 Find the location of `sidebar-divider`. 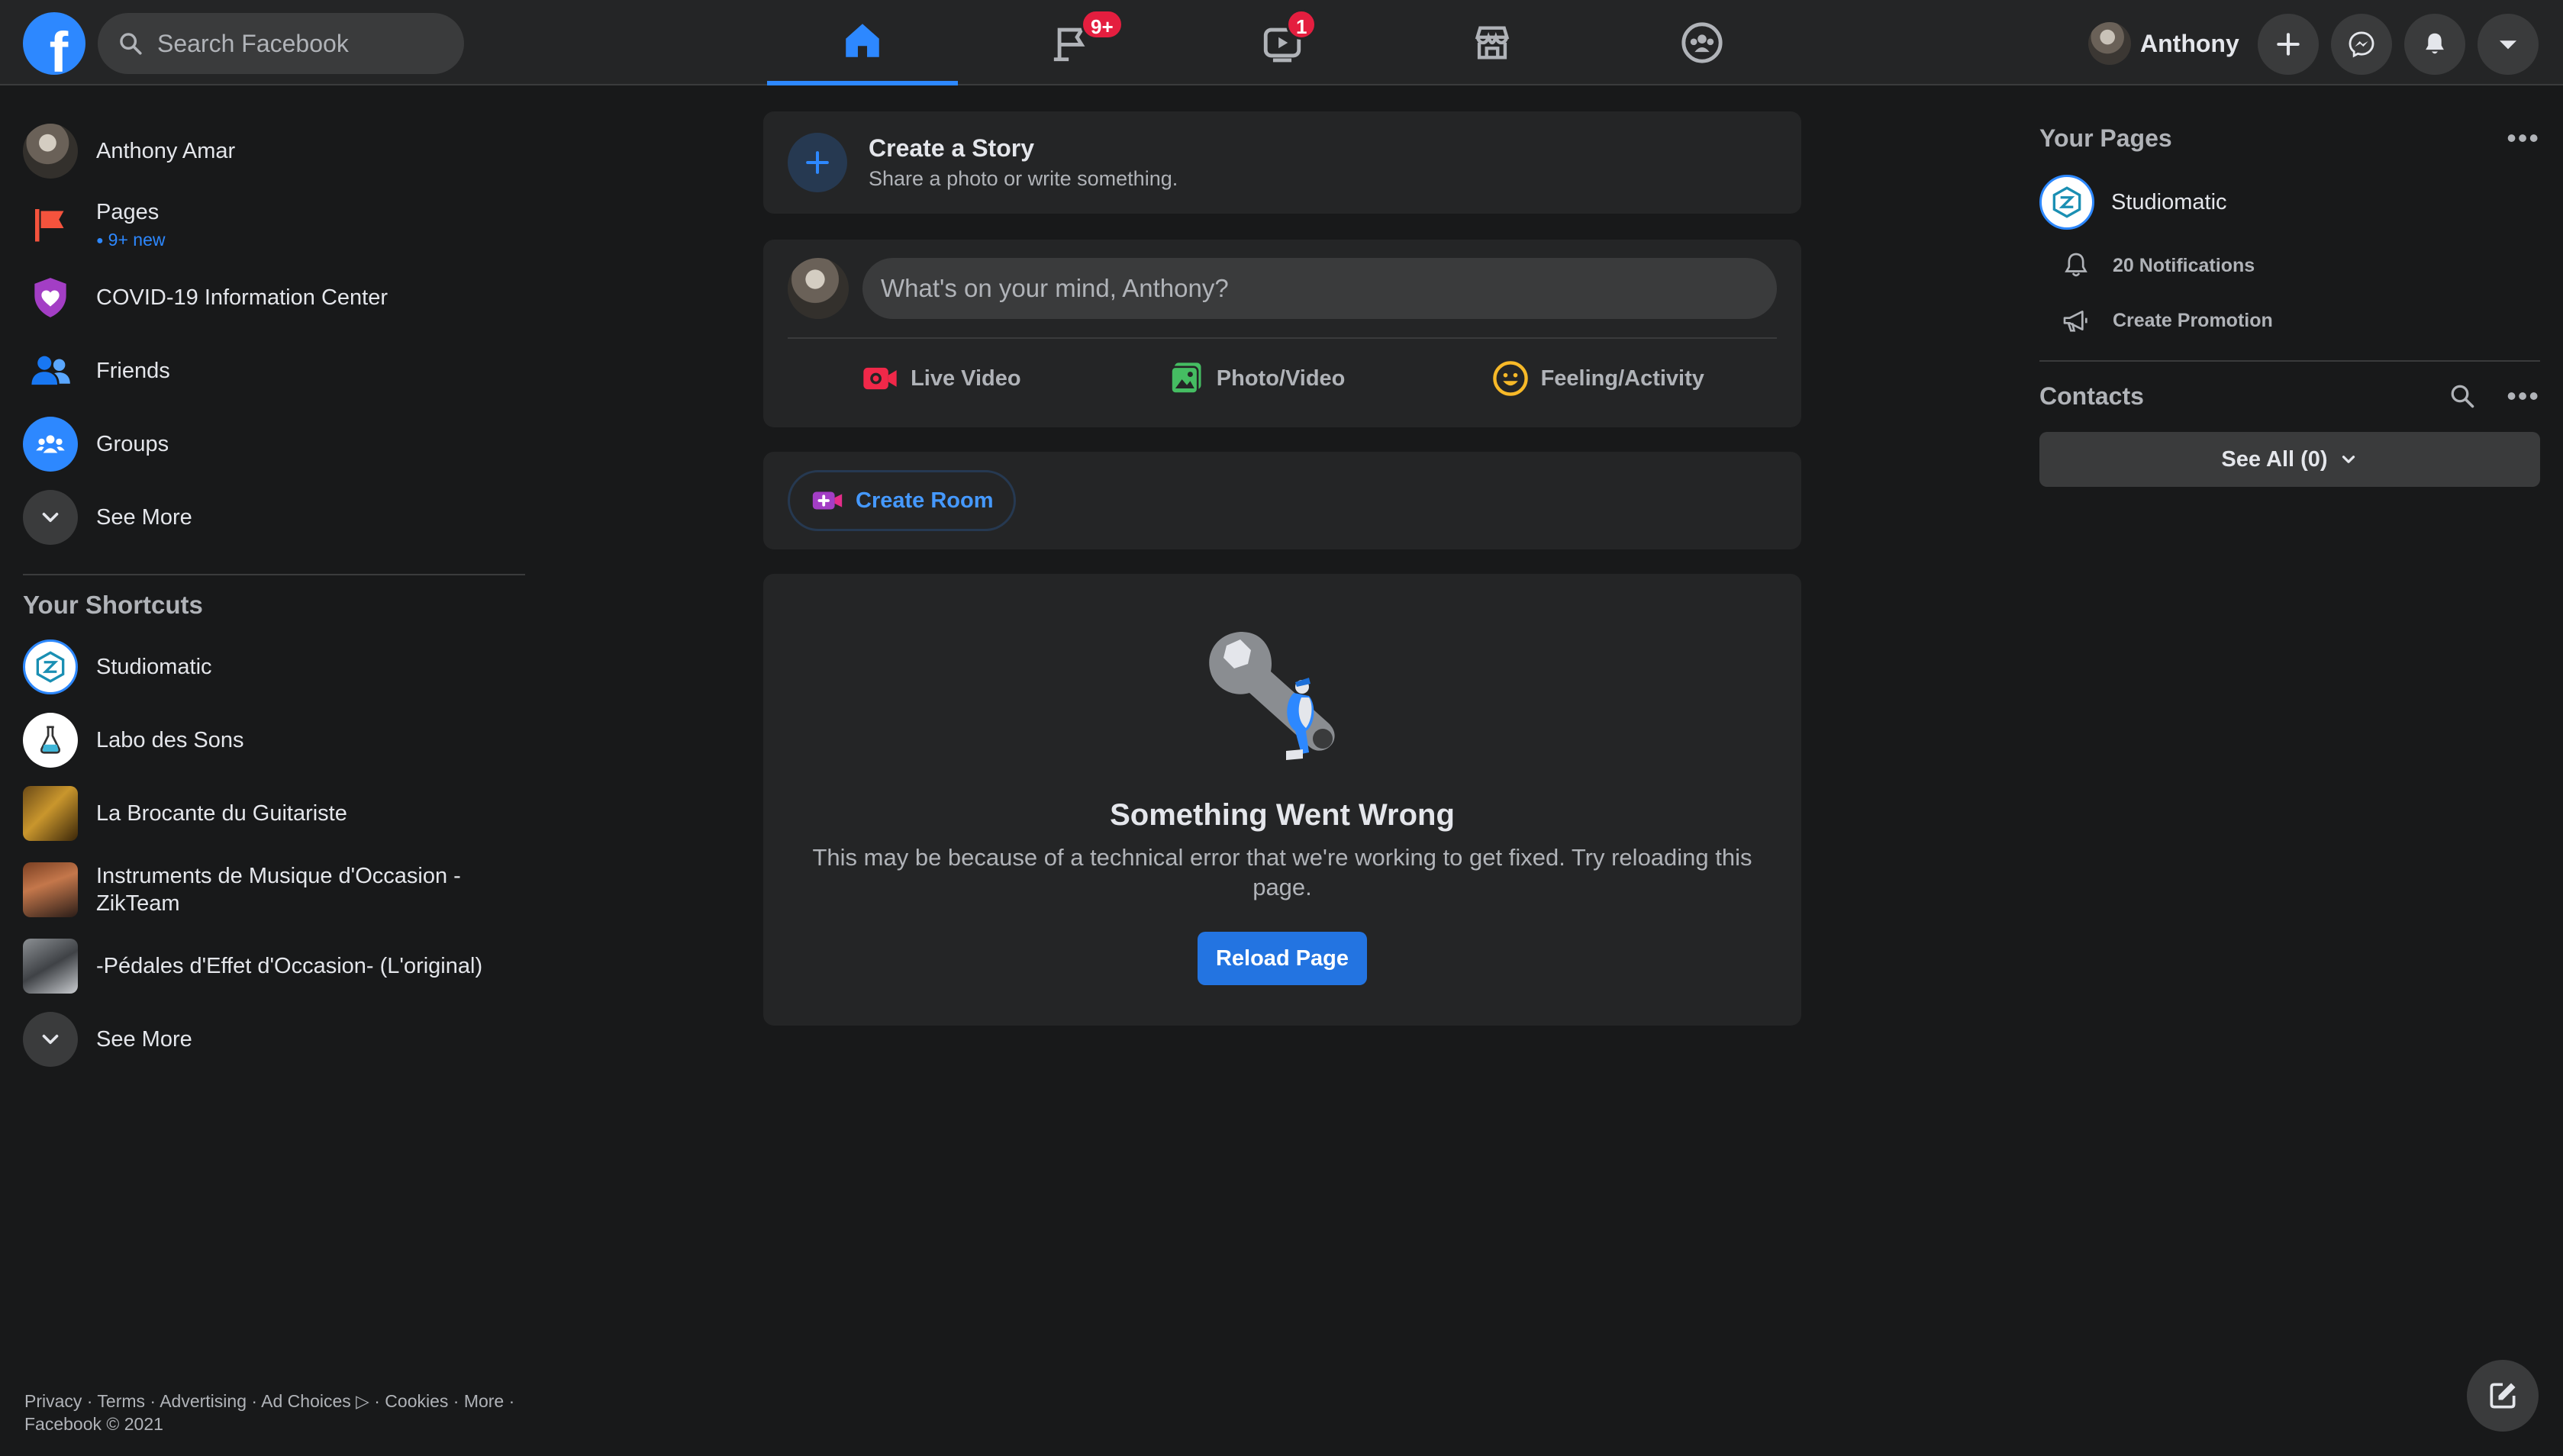

sidebar-divider is located at coordinates (274, 574).